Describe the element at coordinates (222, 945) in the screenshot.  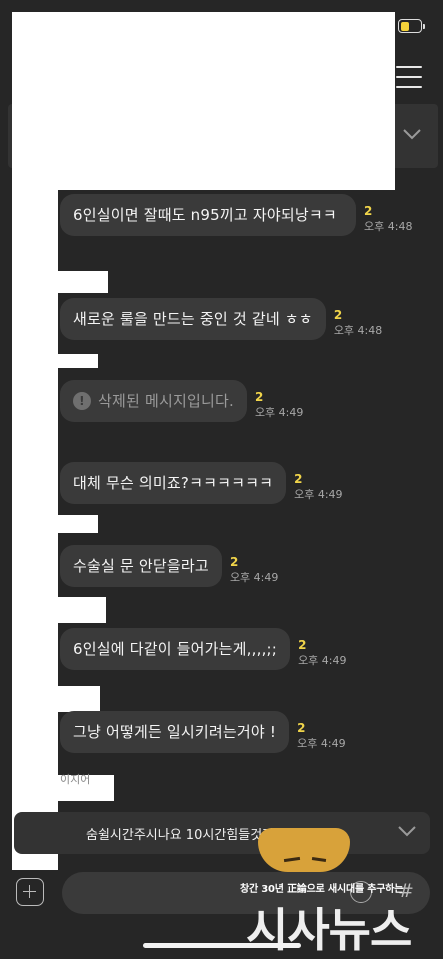
I see `home-indicator` at that location.